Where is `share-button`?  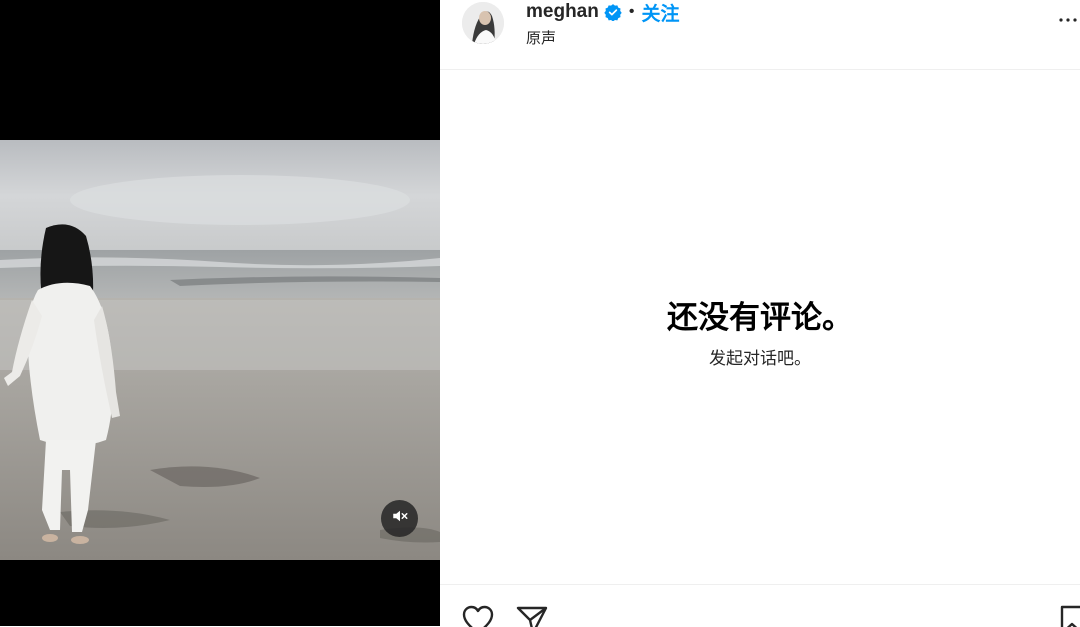
share-button is located at coordinates (532, 616).